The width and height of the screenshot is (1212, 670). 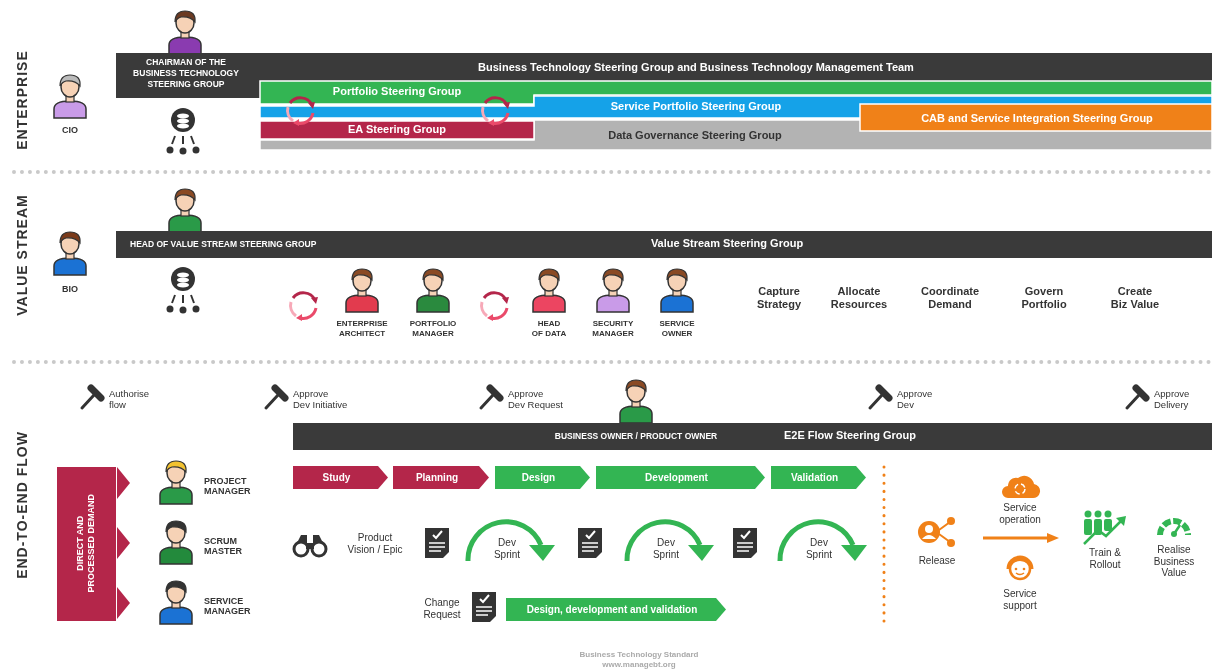 What do you see at coordinates (70, 130) in the screenshot?
I see `role-label: CIO` at bounding box center [70, 130].